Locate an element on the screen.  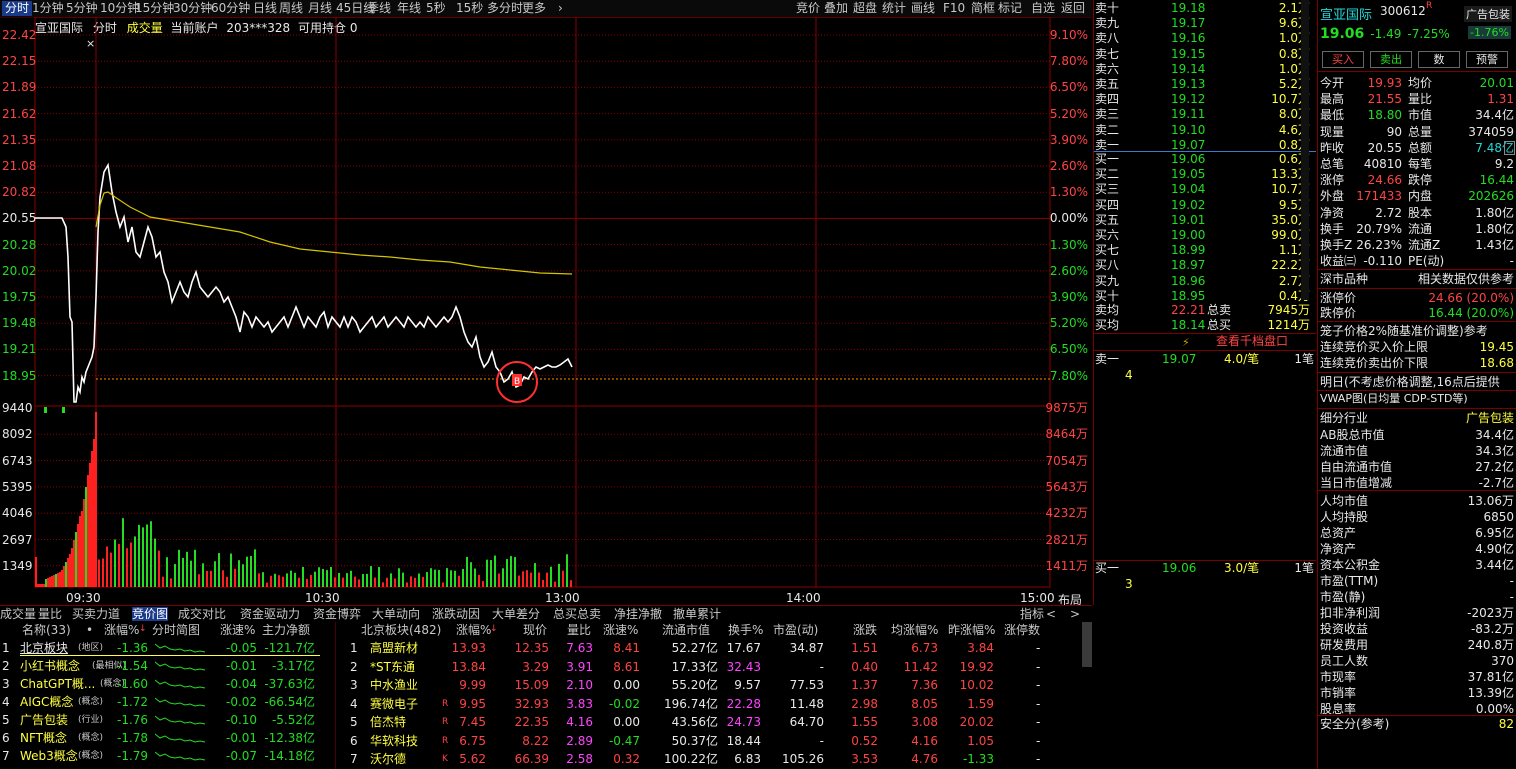
left-table-header: 主力净额 is located at coordinates (286, 630).